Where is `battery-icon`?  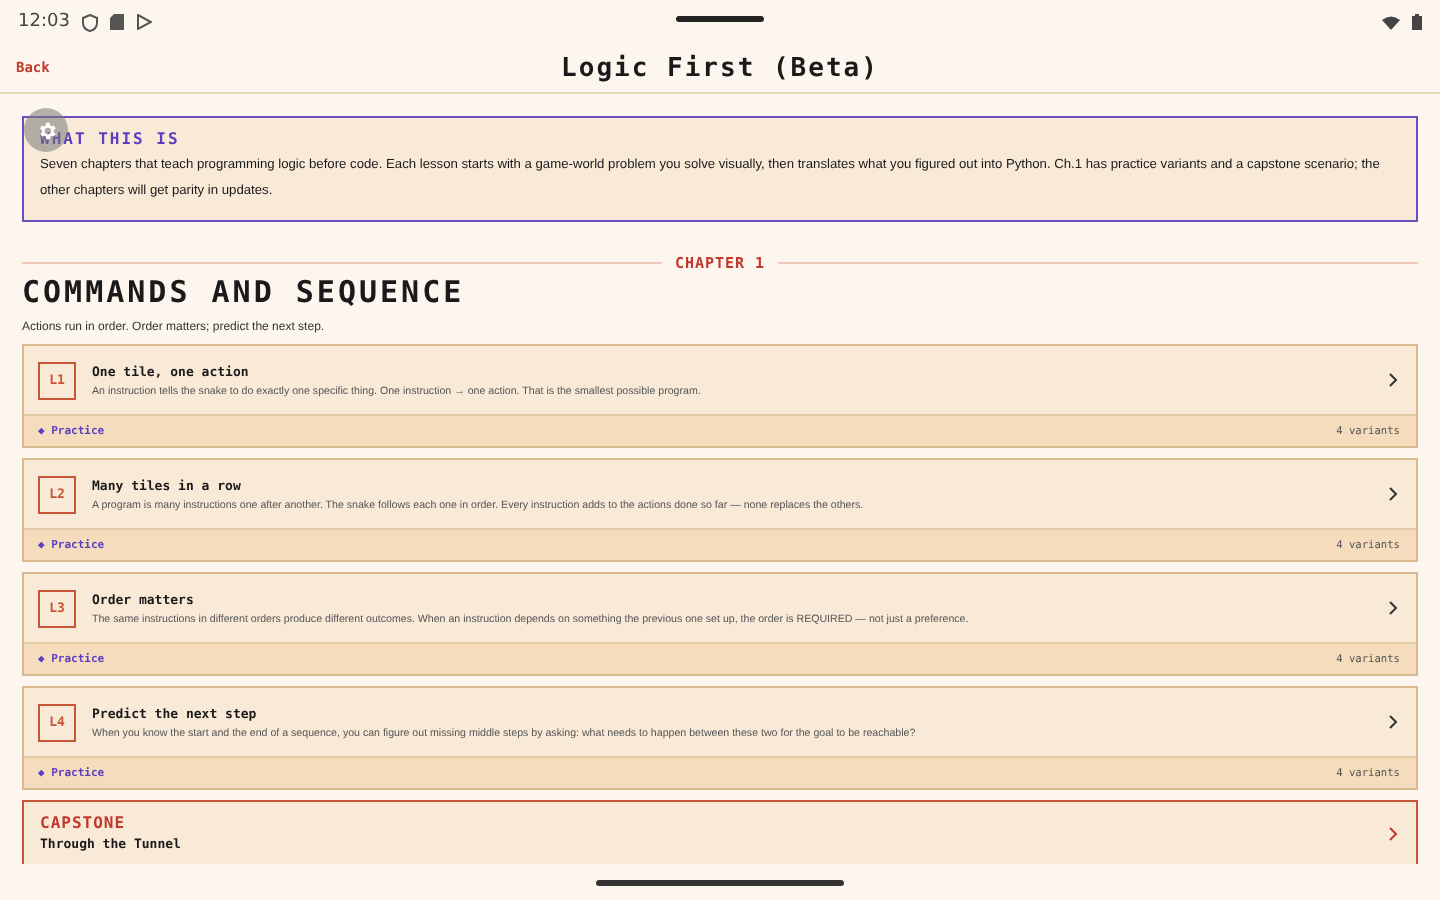 battery-icon is located at coordinates (1417, 22).